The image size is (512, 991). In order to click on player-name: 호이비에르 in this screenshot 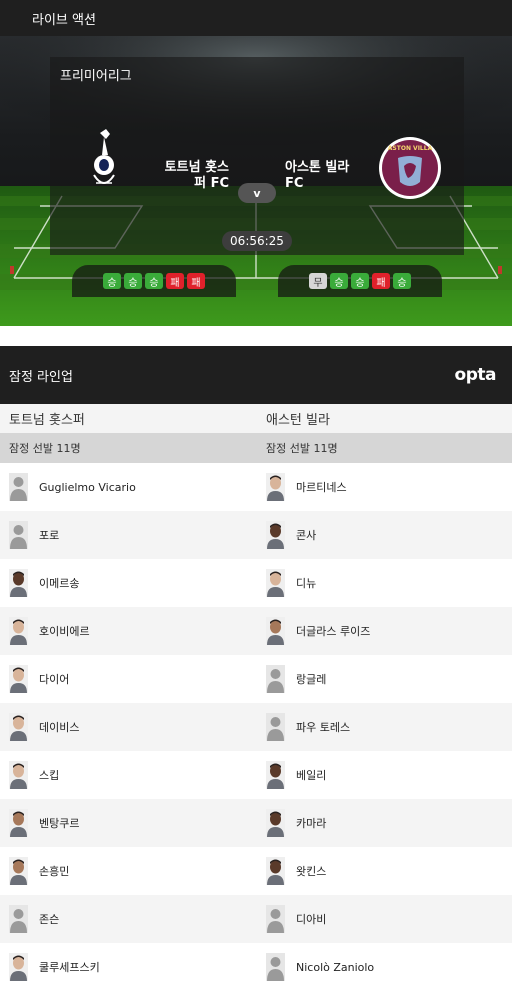, I will do `click(64, 631)`.